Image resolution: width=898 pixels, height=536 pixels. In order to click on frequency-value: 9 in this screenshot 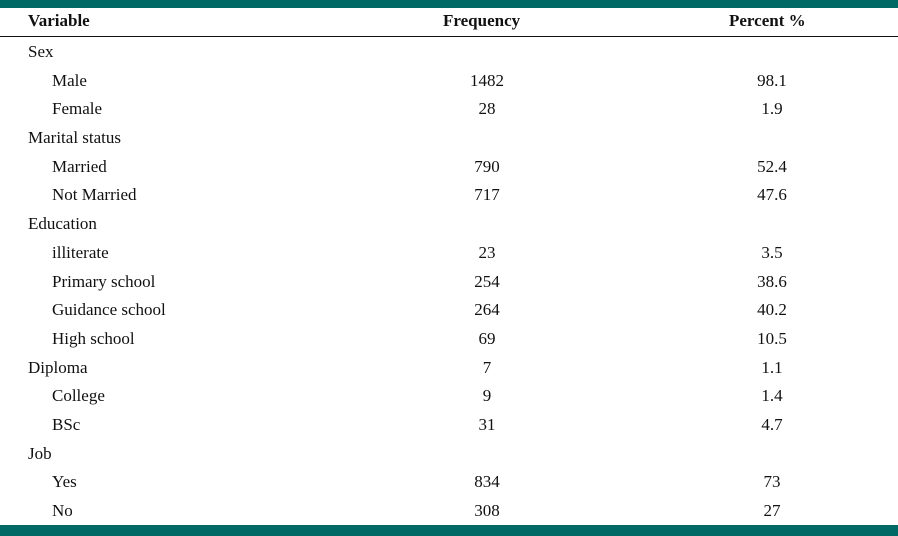, I will do `click(487, 396)`.